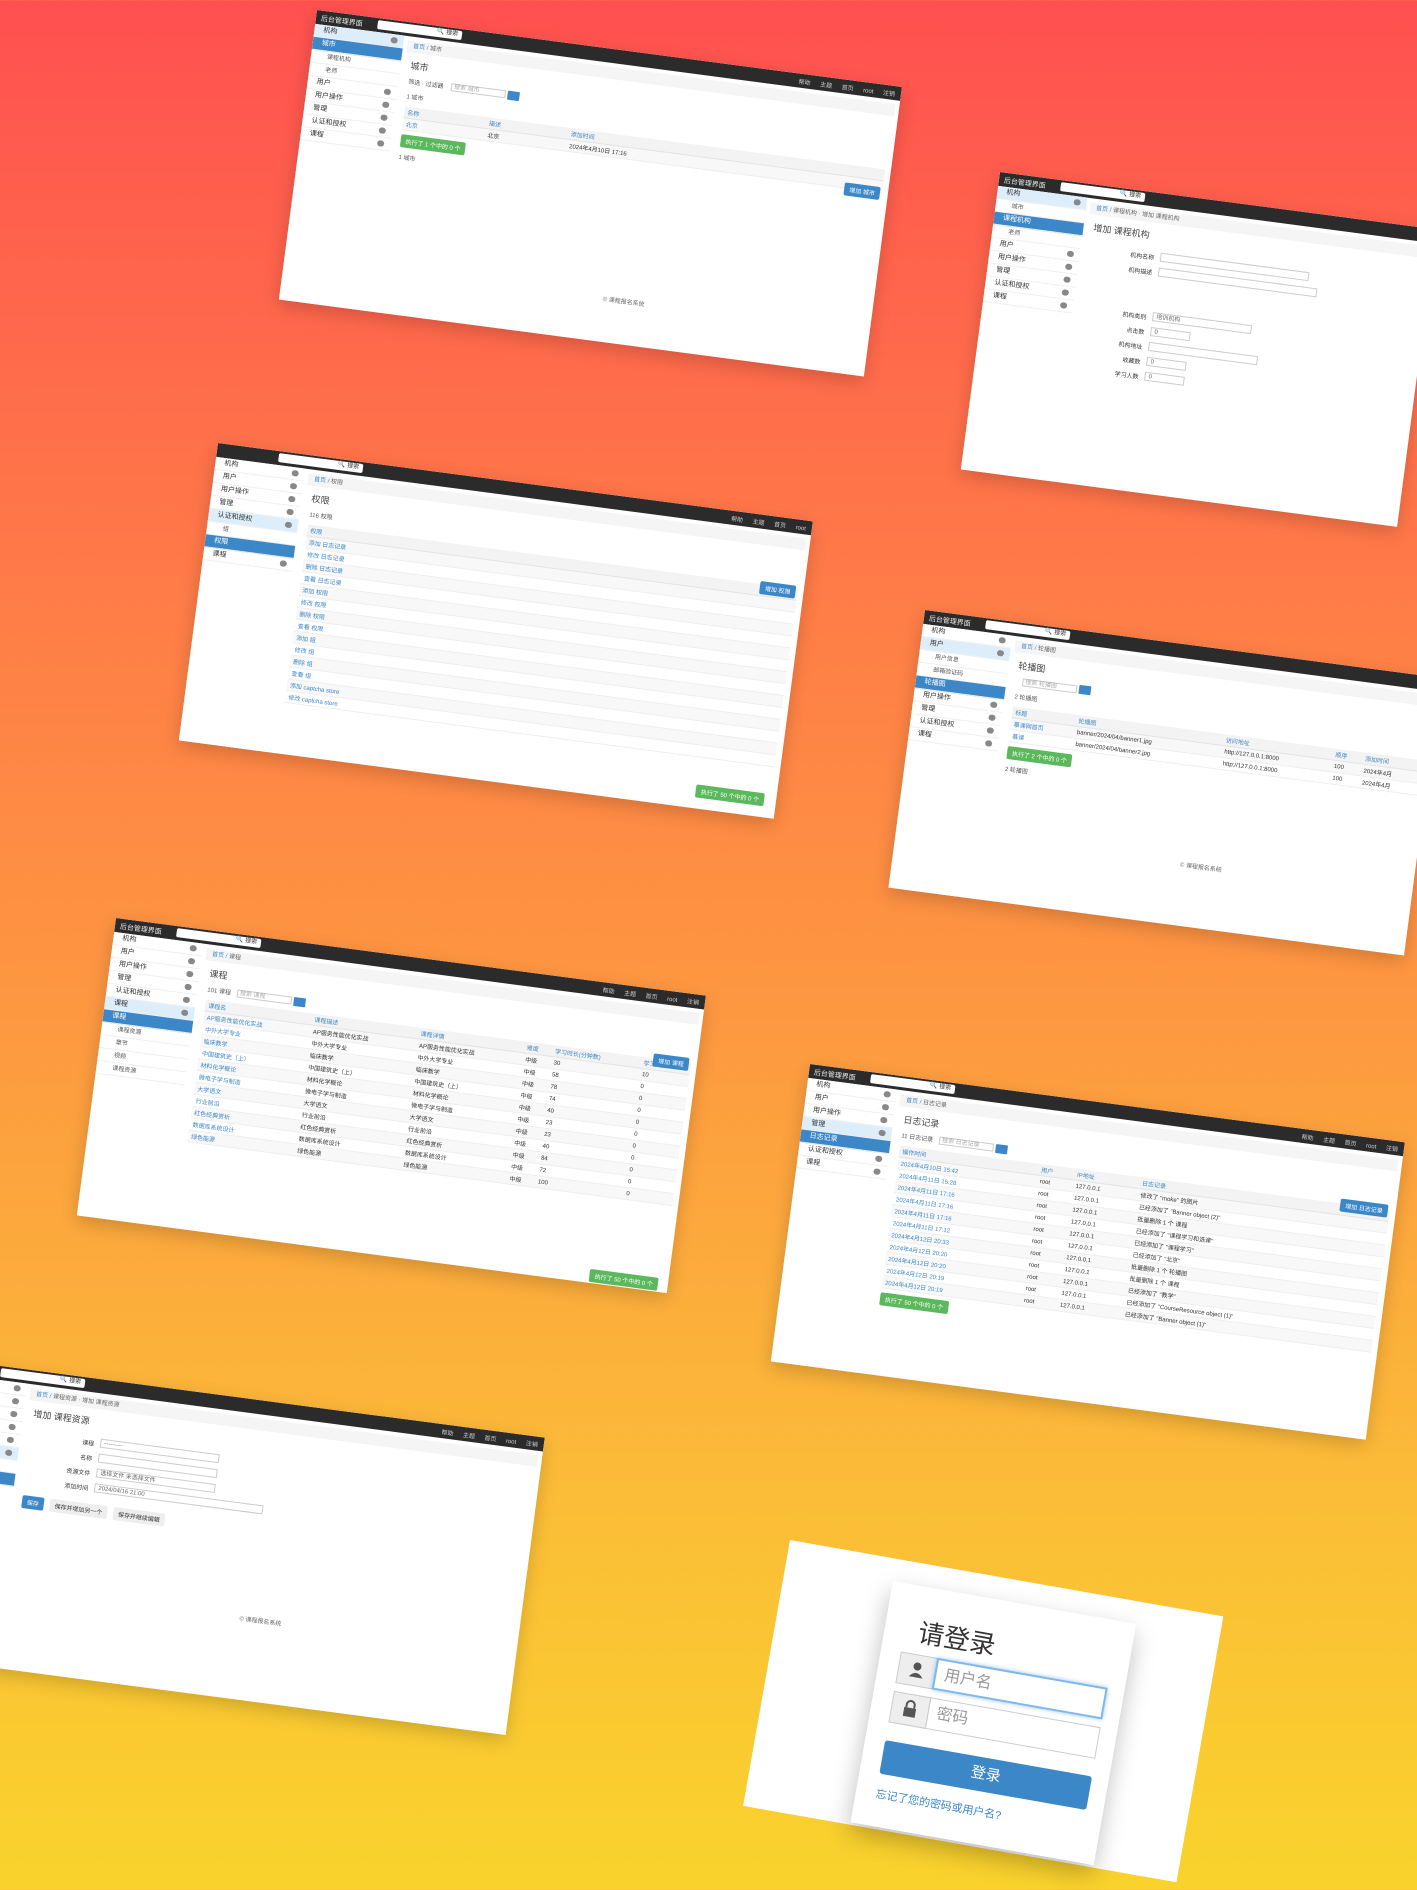  I want to click on search-input: 搜索 城市, so click(478, 91).